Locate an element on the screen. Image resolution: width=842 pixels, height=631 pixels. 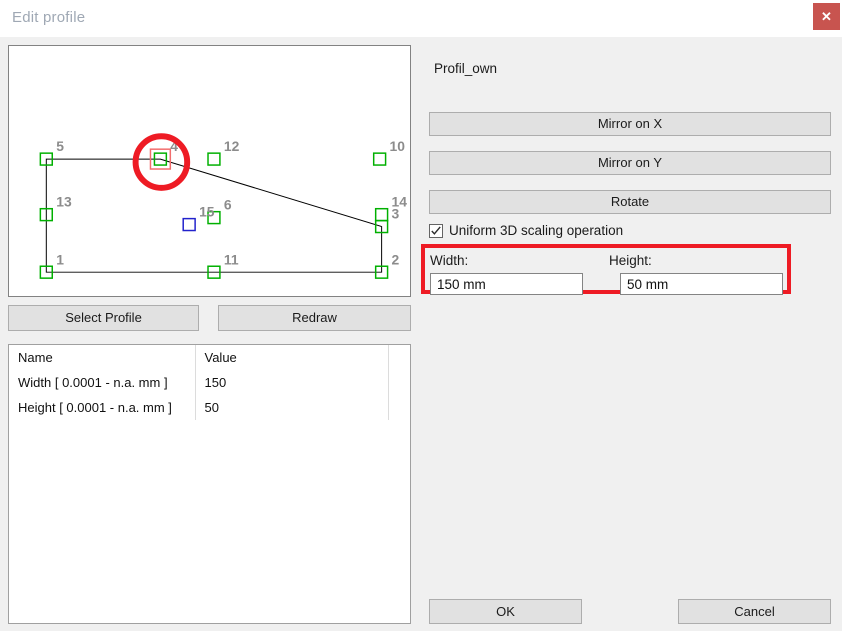
node-label-6: 6 is located at coordinates (228, 205).